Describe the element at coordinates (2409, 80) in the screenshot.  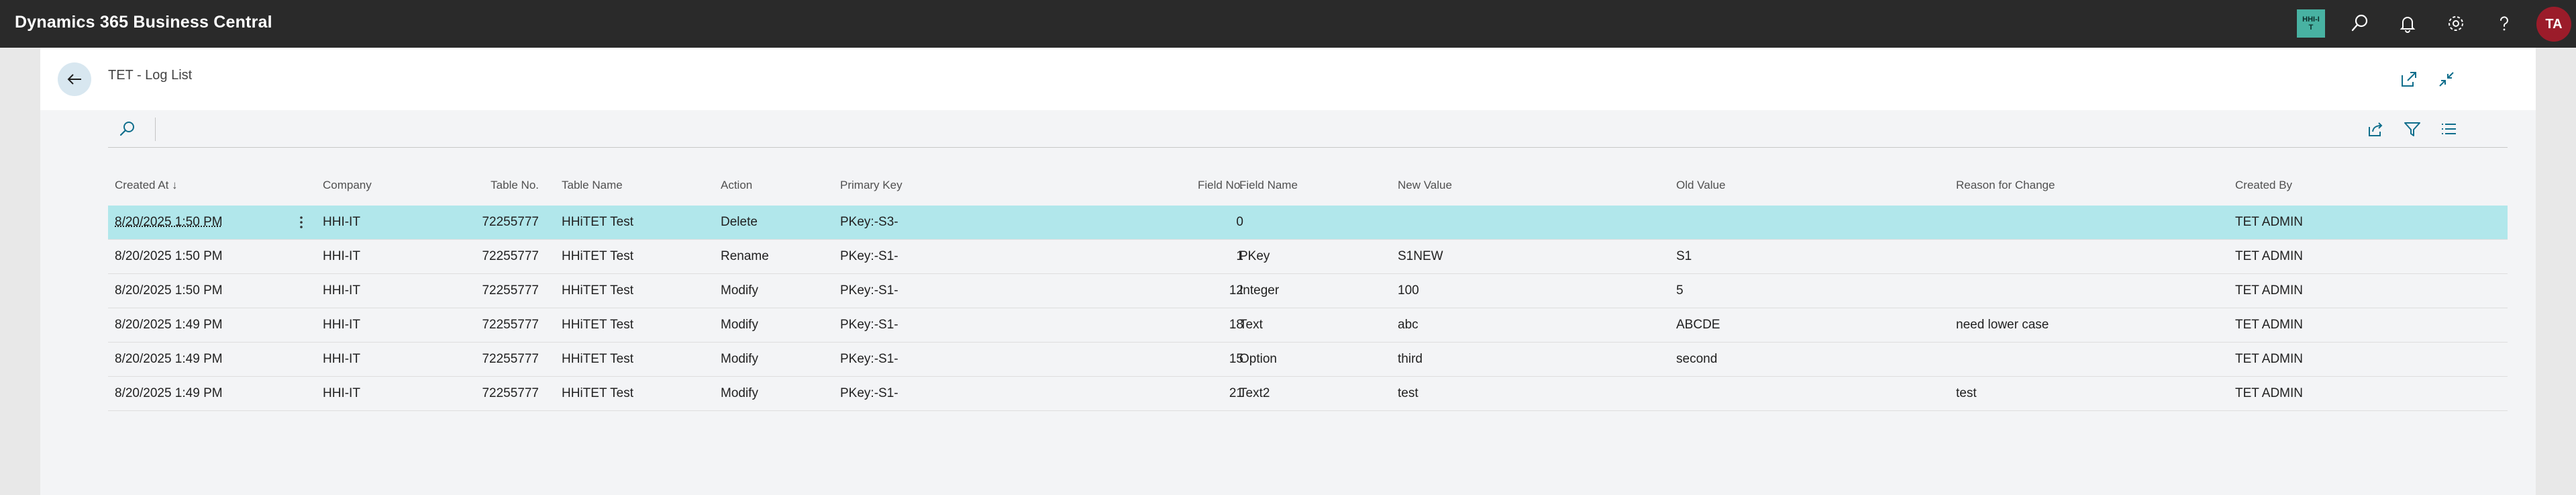
I see `open-new-window-icon` at that location.